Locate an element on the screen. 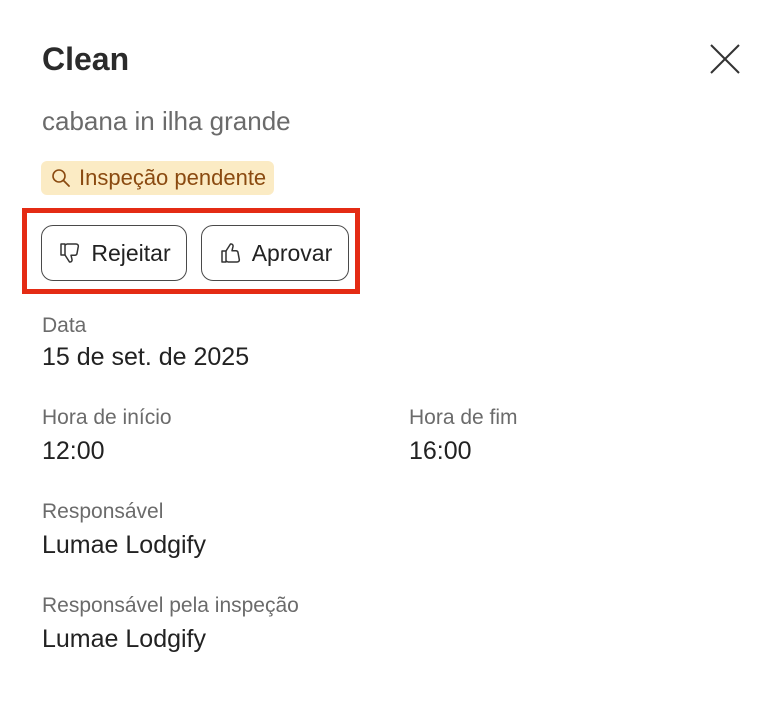 This screenshot has width=776, height=716. inspector-label: Responsável pela inspeção is located at coordinates (170, 605).